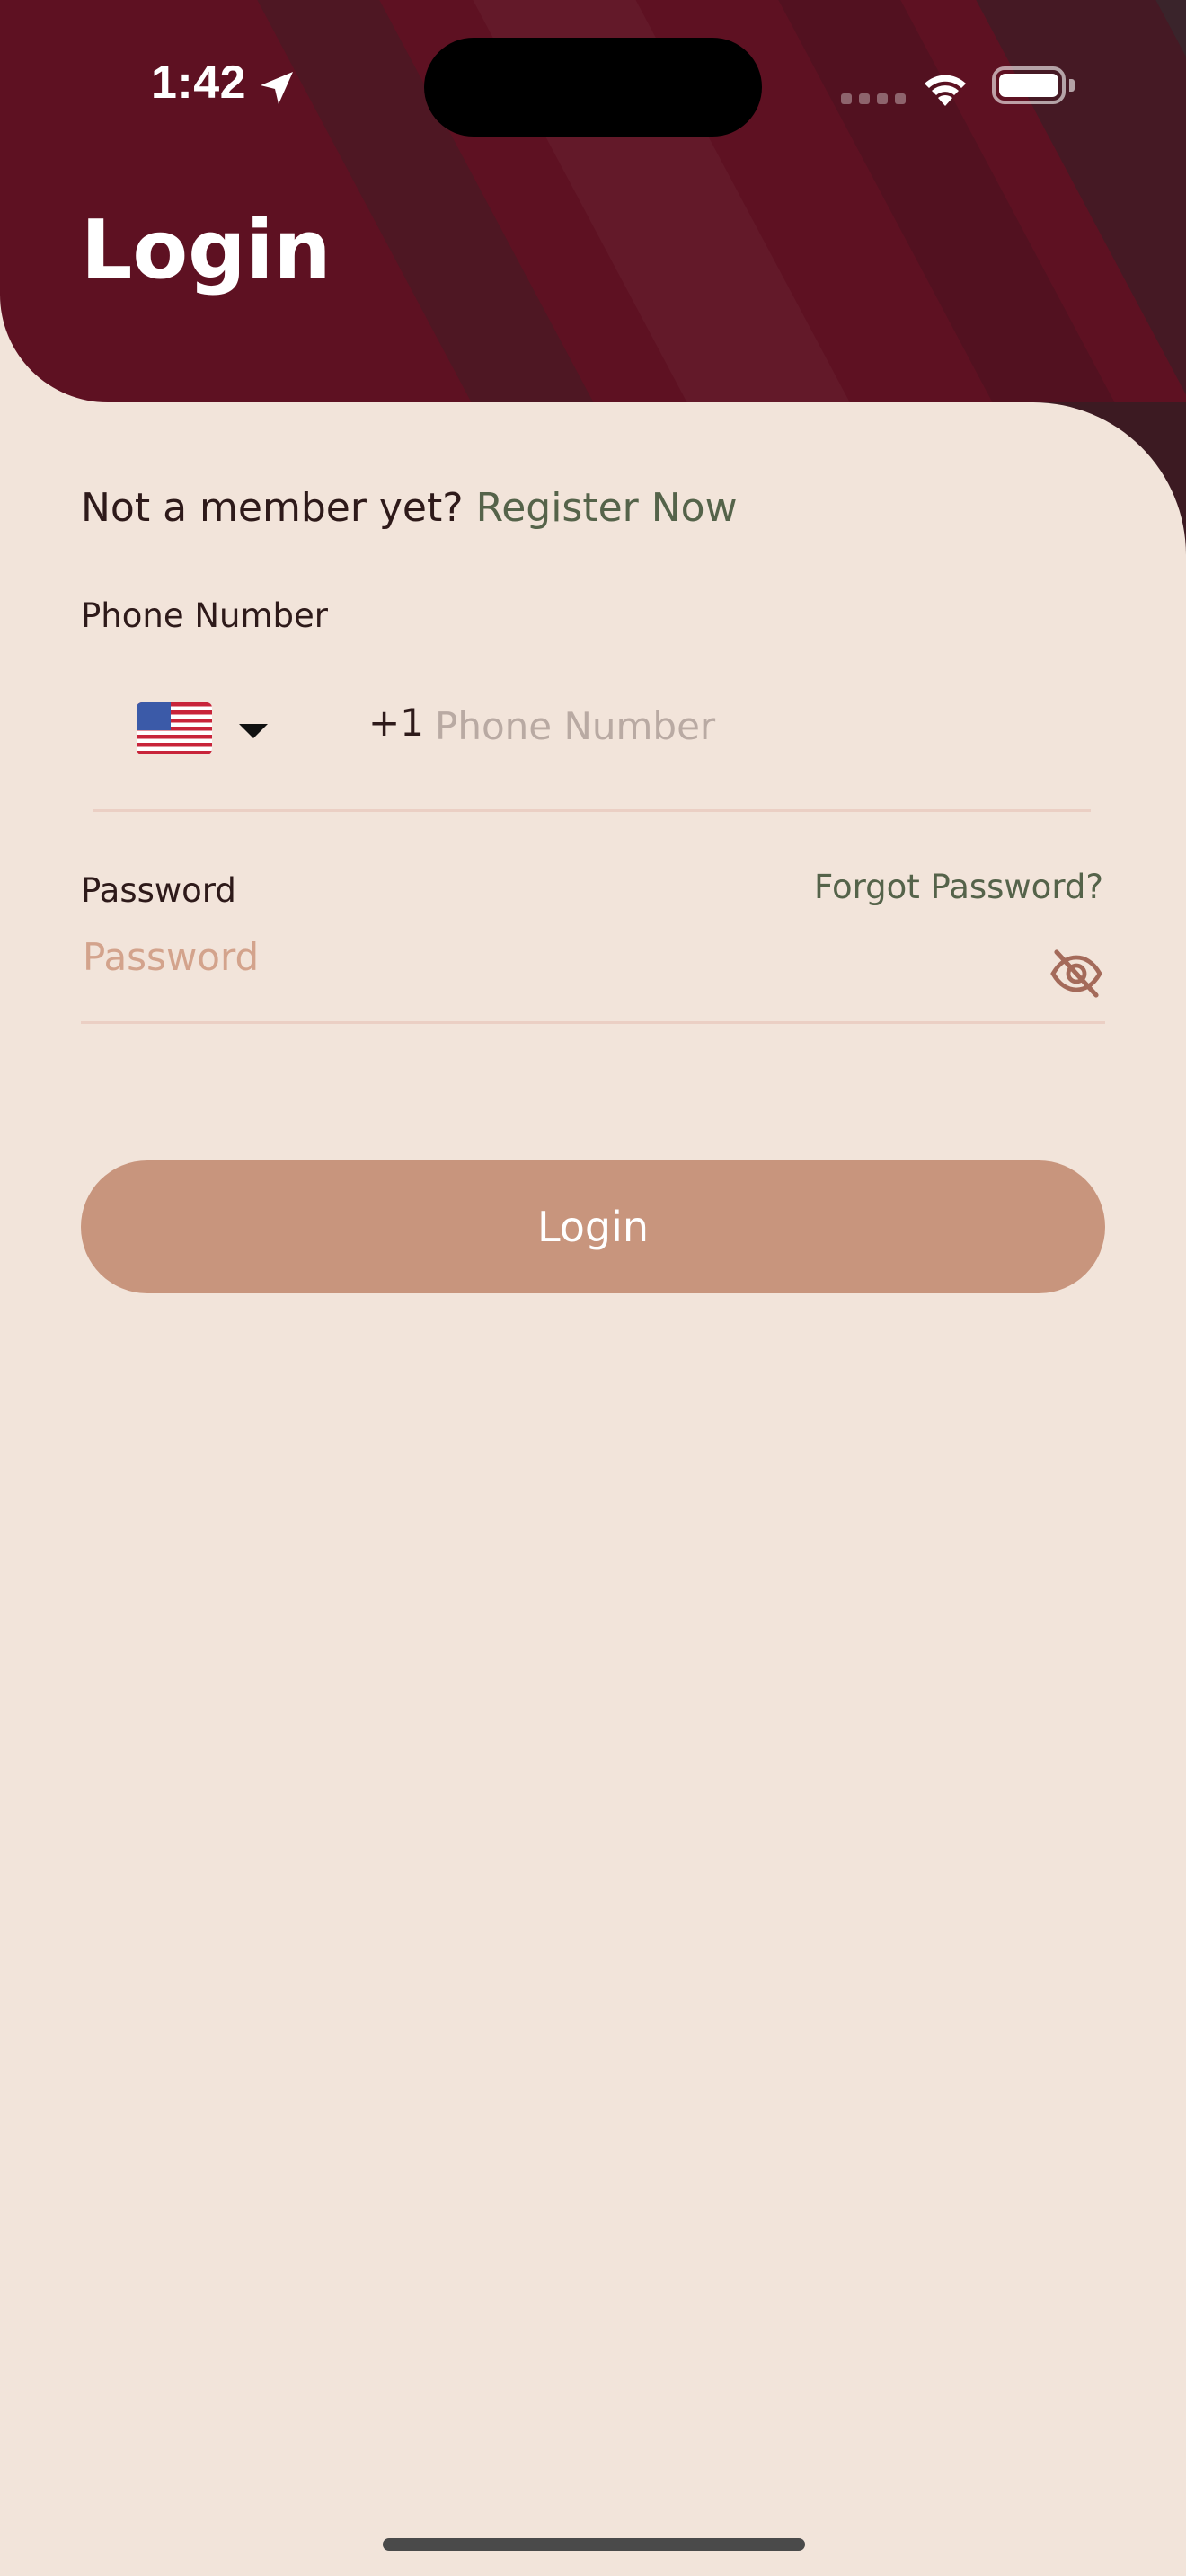 The height and width of the screenshot is (2576, 1186). I want to click on status-time: 1:42, so click(199, 83).